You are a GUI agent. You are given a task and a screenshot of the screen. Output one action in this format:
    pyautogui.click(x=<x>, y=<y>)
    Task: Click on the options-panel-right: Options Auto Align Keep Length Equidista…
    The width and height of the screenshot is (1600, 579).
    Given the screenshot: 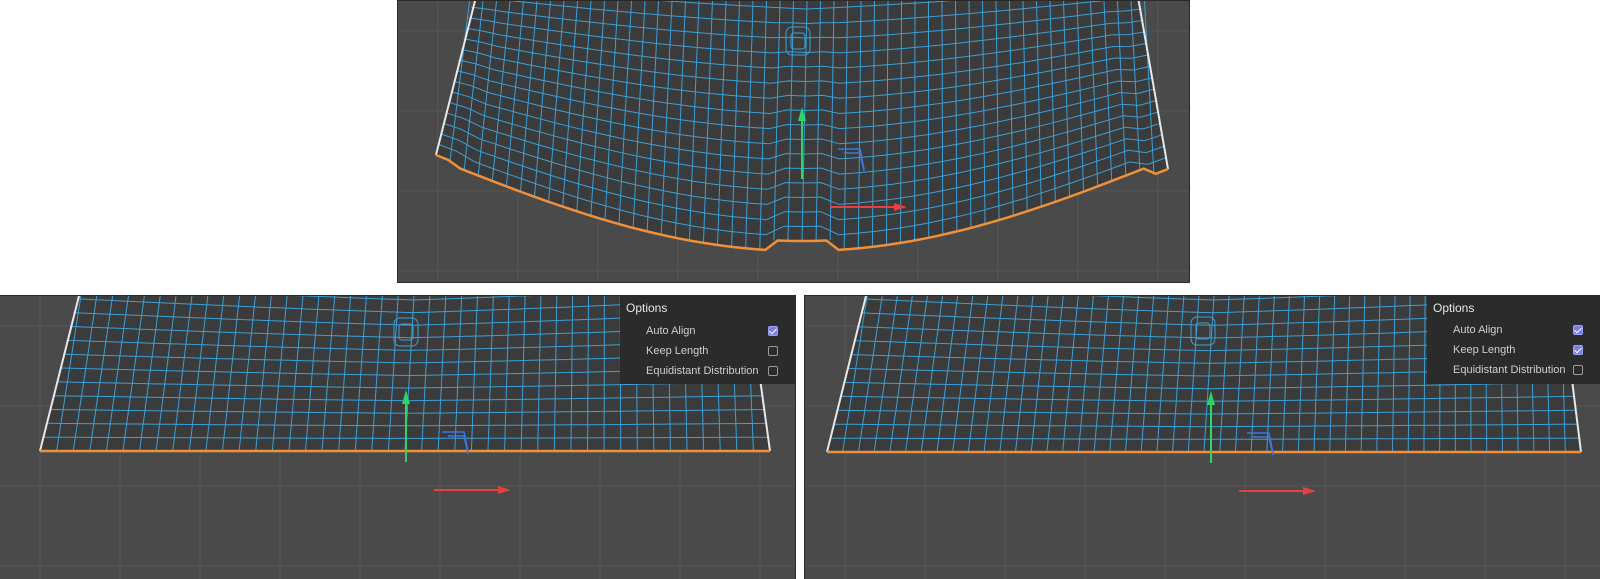 What is the action you would take?
    pyautogui.click(x=1513, y=340)
    